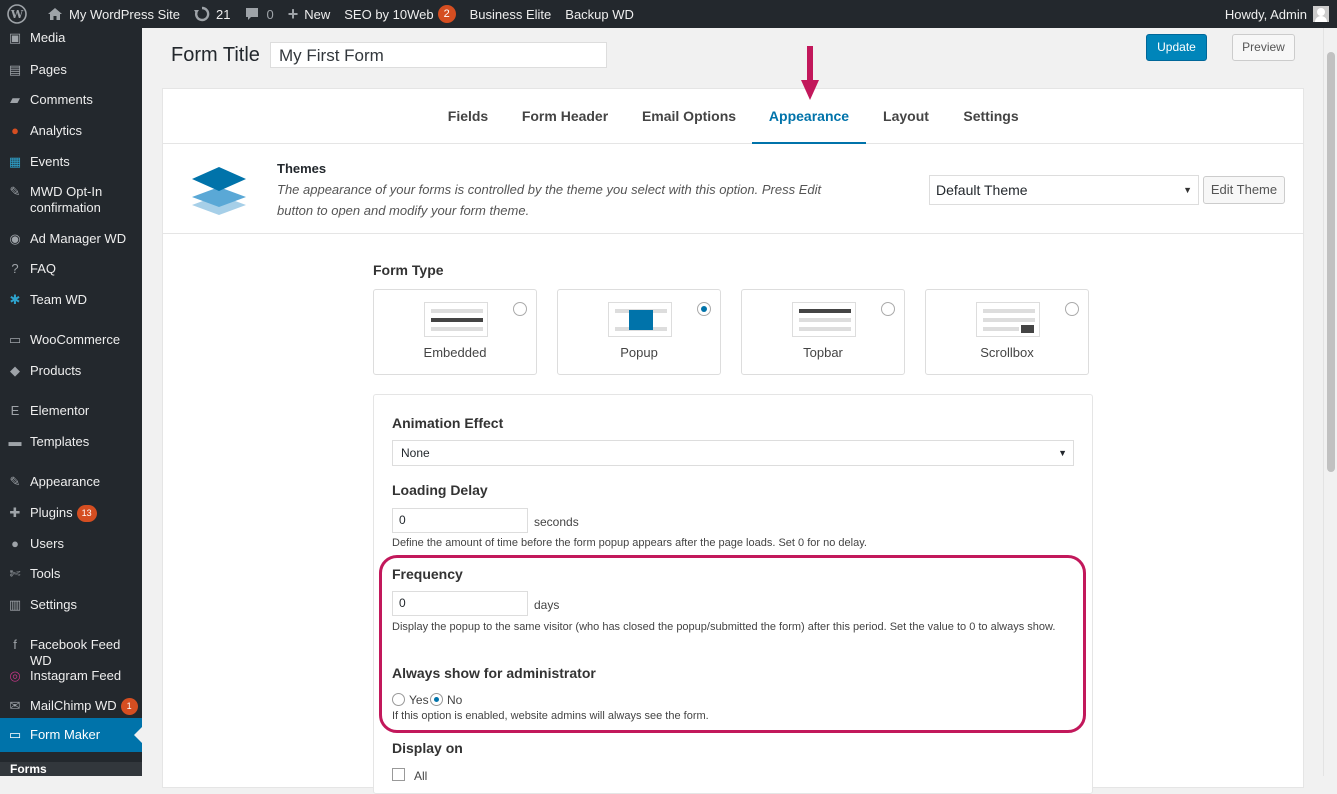 The image size is (1337, 794). Describe the element at coordinates (733, 453) in the screenshot. I see `animation-effect-select: None ▼` at that location.